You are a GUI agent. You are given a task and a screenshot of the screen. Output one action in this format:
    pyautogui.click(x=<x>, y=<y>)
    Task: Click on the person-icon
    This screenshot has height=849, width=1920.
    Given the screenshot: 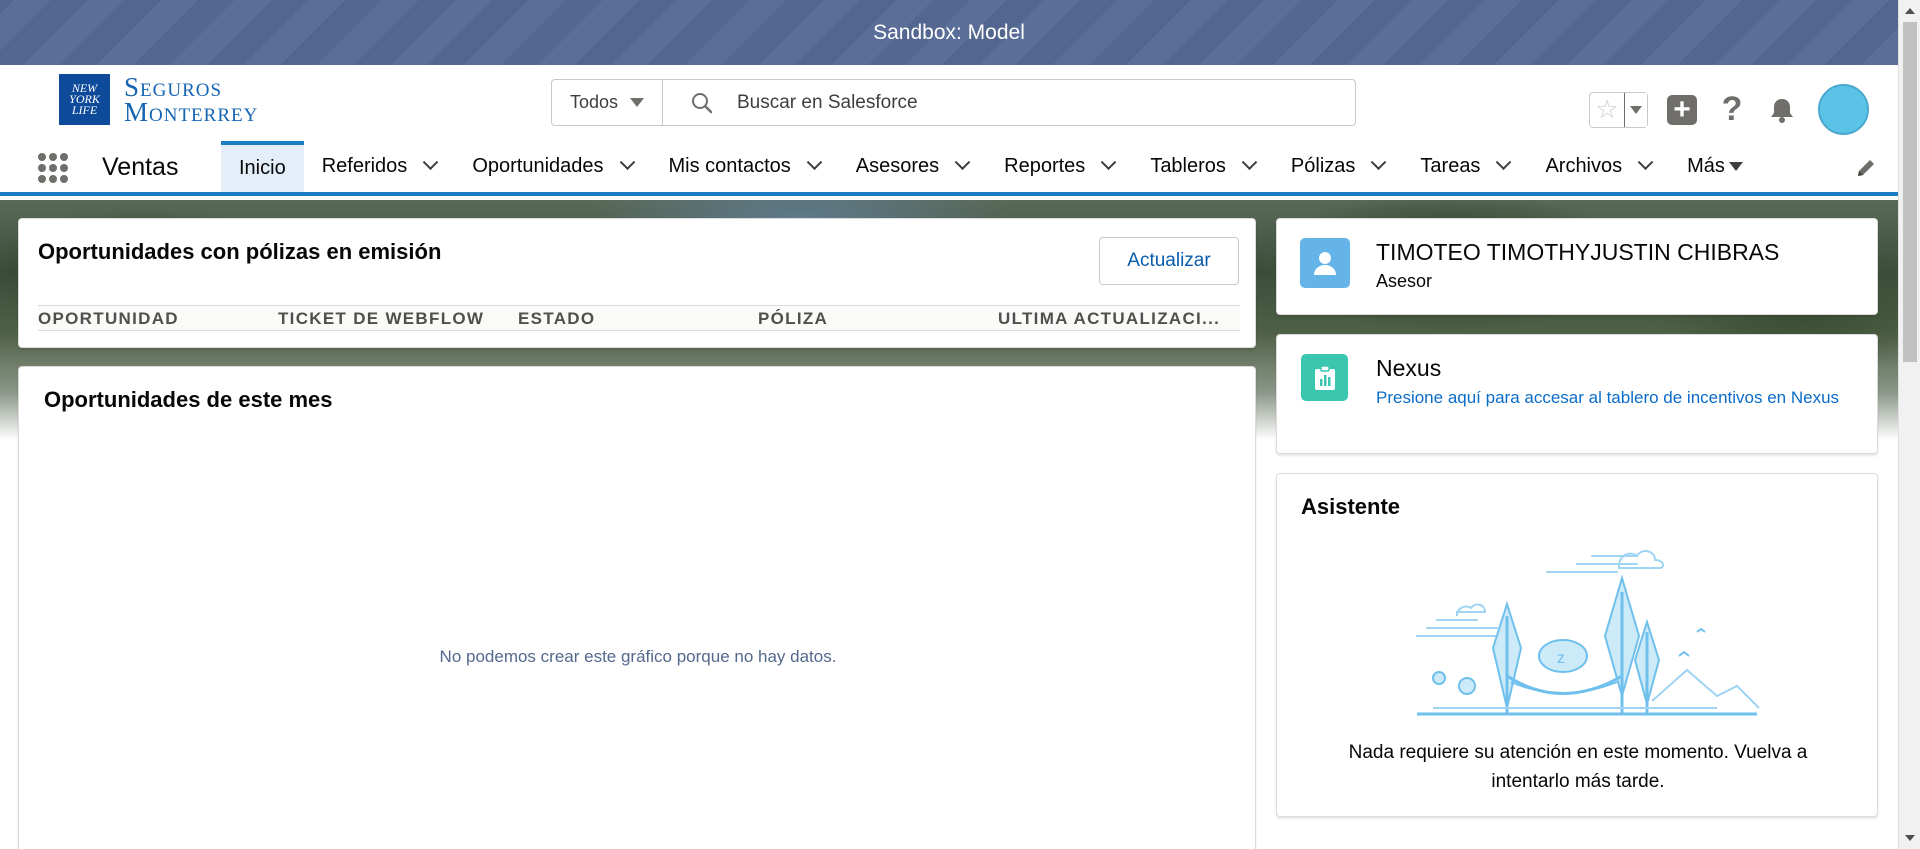 What is the action you would take?
    pyautogui.click(x=1325, y=263)
    